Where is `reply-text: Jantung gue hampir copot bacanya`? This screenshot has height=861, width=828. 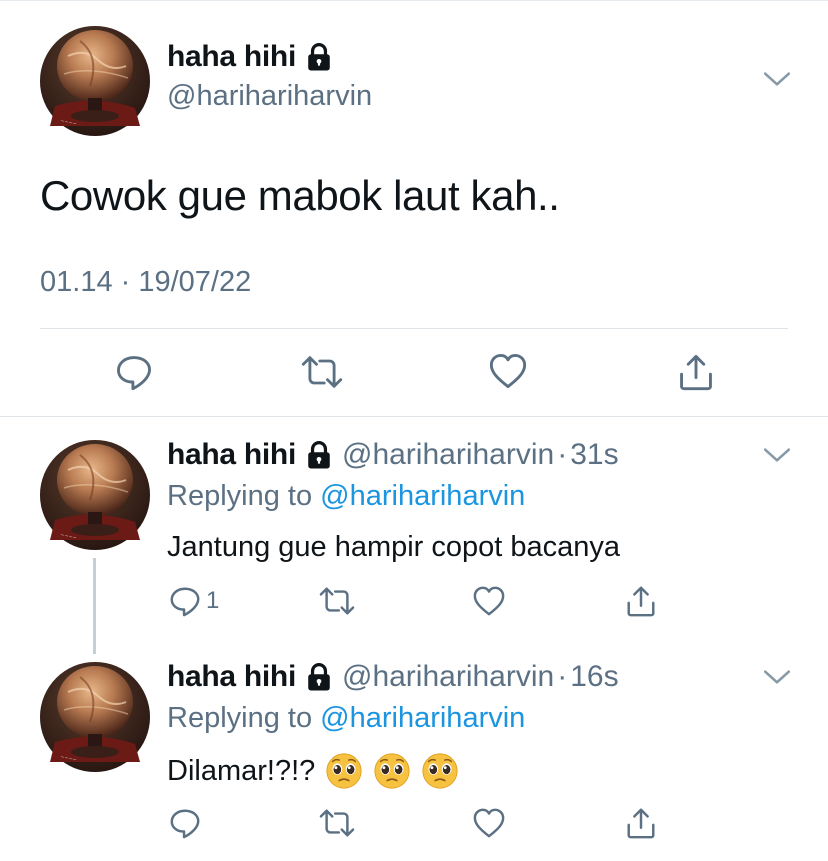
reply-text: Jantung gue hampir copot bacanya is located at coordinates (393, 547).